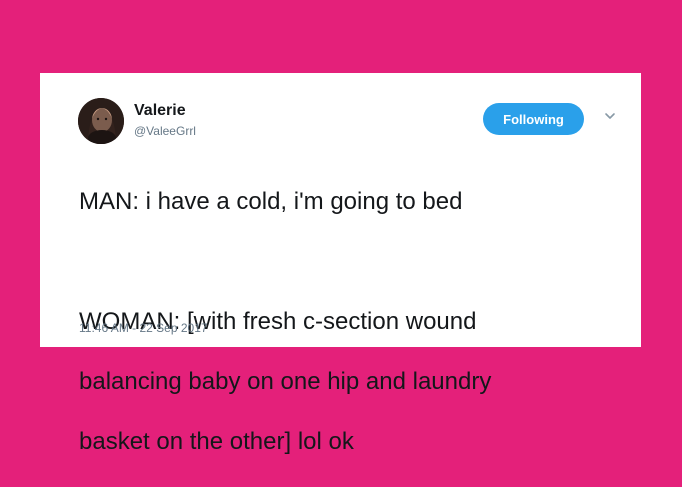  I want to click on tweet-text-line: MAN: i have a cold, i'm going to bed, so click(271, 201).